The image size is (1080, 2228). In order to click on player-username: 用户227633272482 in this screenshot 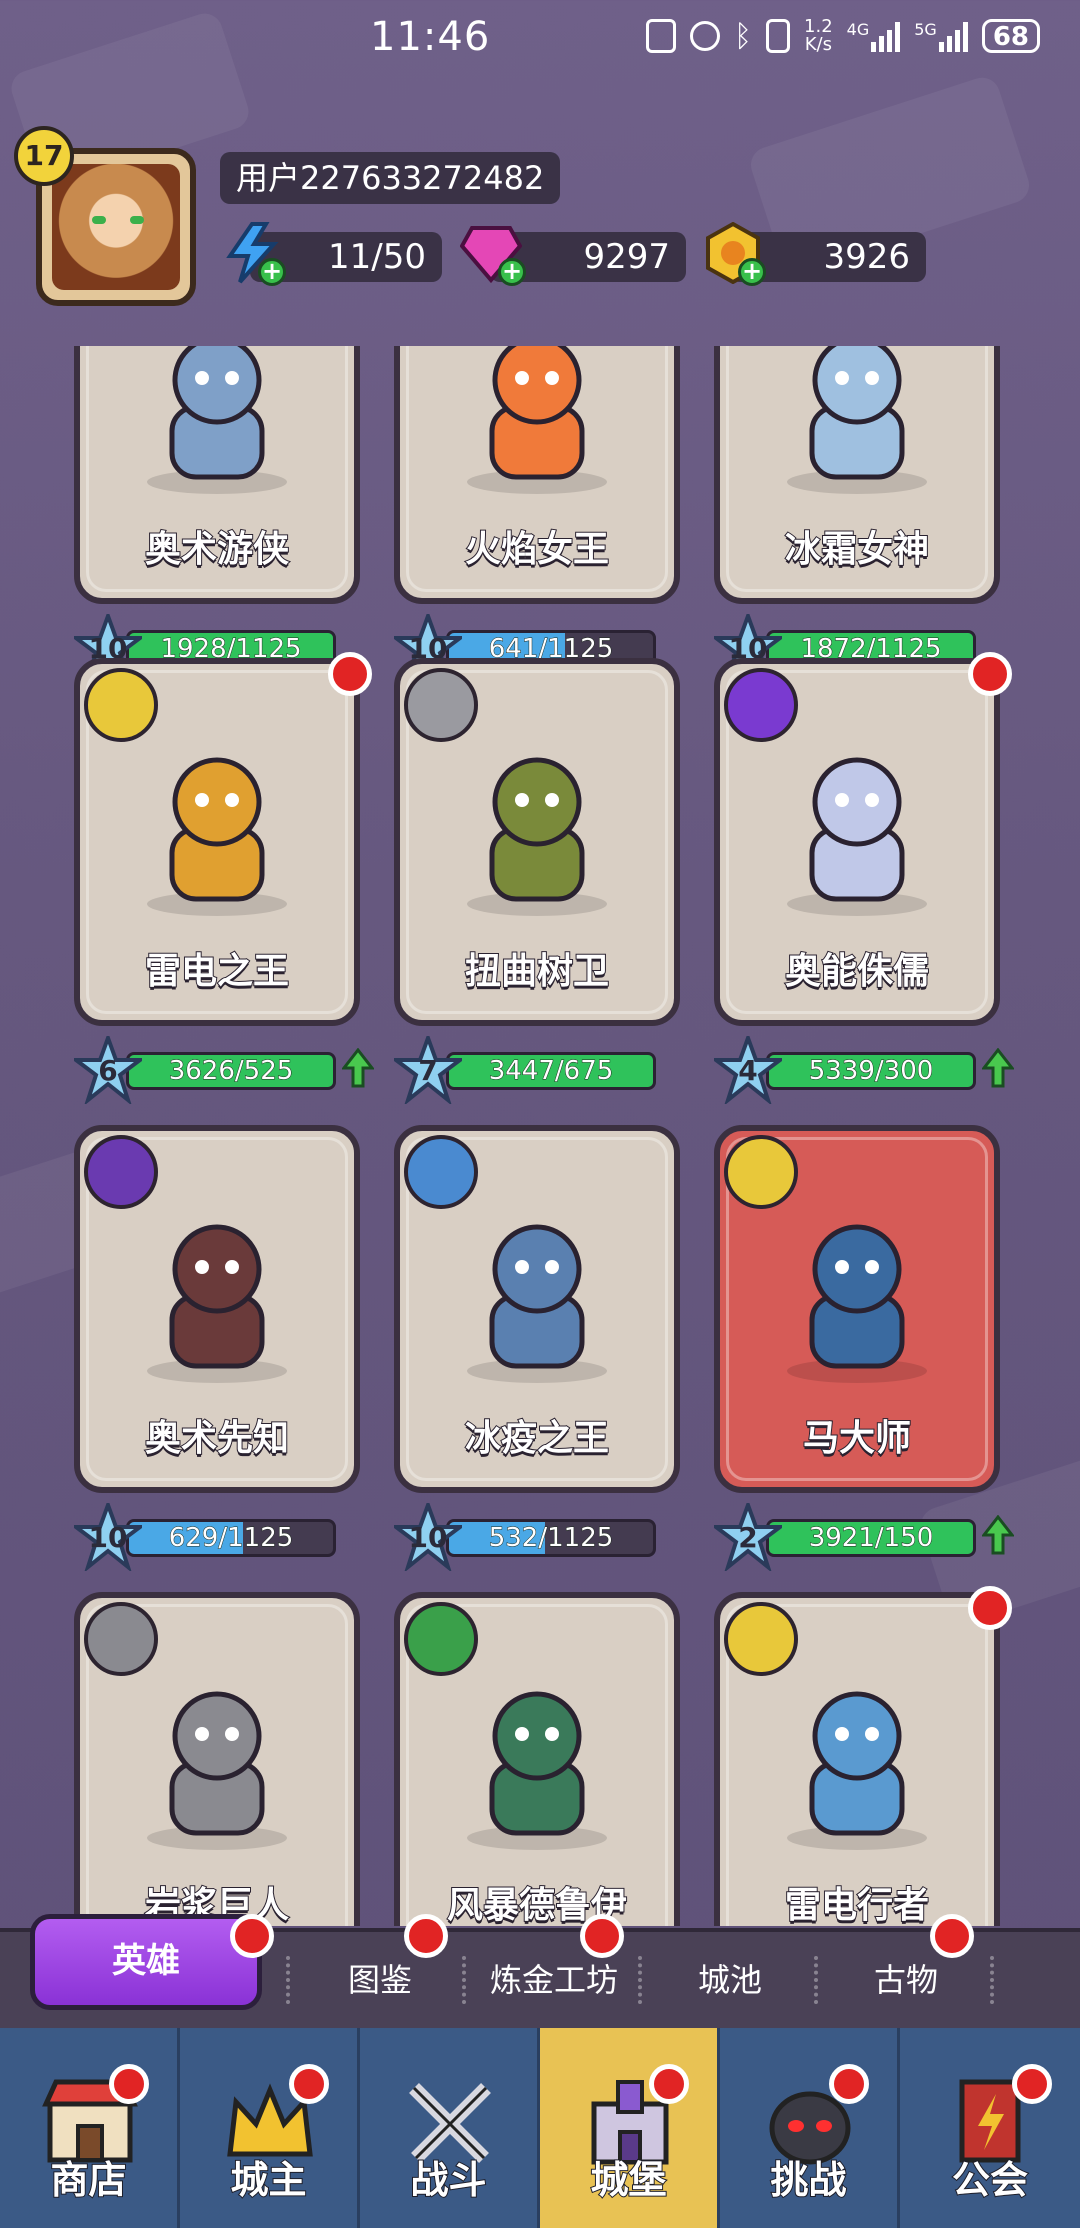, I will do `click(390, 178)`.